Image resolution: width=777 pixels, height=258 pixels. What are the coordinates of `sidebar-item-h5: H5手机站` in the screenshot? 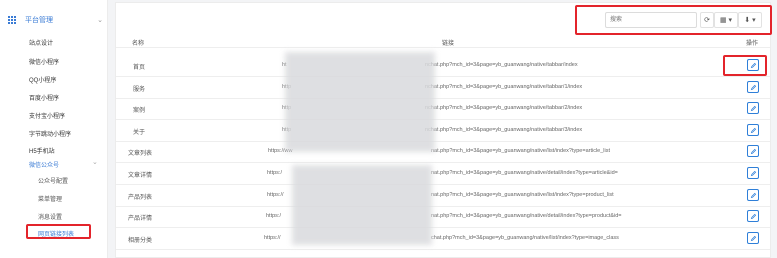 It's located at (42, 150).